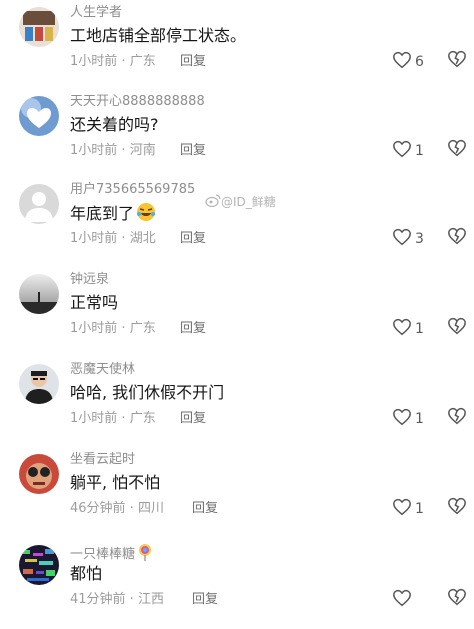 The width and height of the screenshot is (474, 629). What do you see at coordinates (237, 586) in the screenshot?
I see `comment-item: 一只棒棒糖 都怕 41分钟前 · 江西 回复` at bounding box center [237, 586].